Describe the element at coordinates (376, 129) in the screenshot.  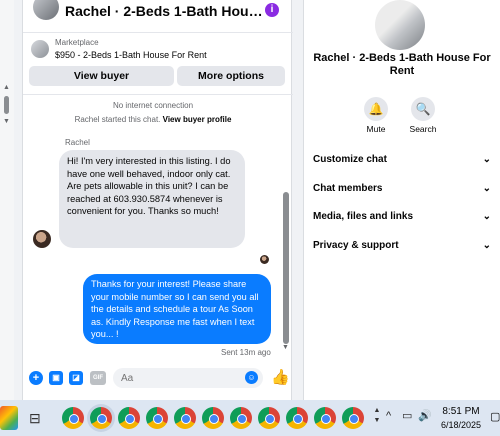
I see `mute-label: Mute` at that location.